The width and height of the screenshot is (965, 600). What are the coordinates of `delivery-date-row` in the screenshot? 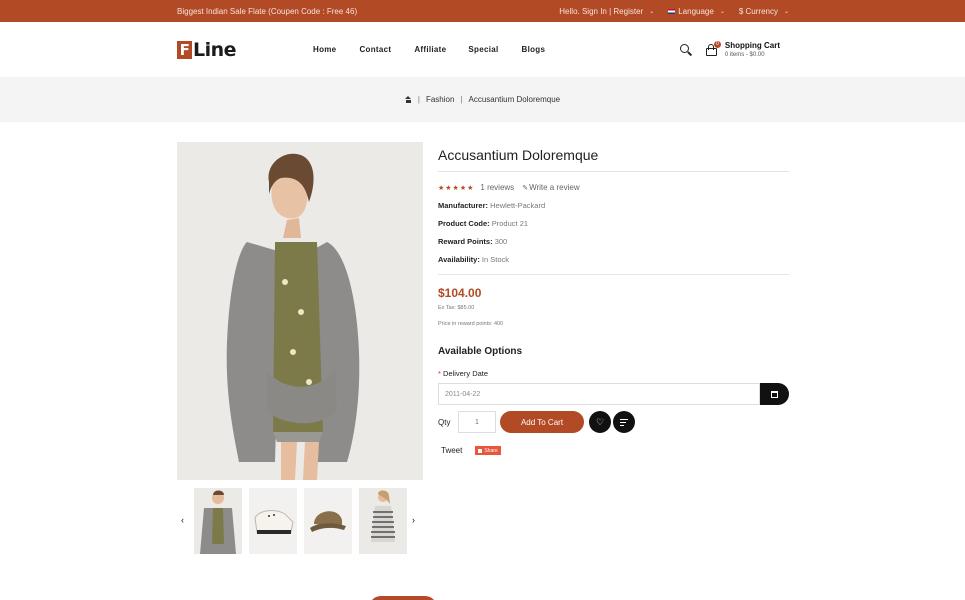 It's located at (613, 394).